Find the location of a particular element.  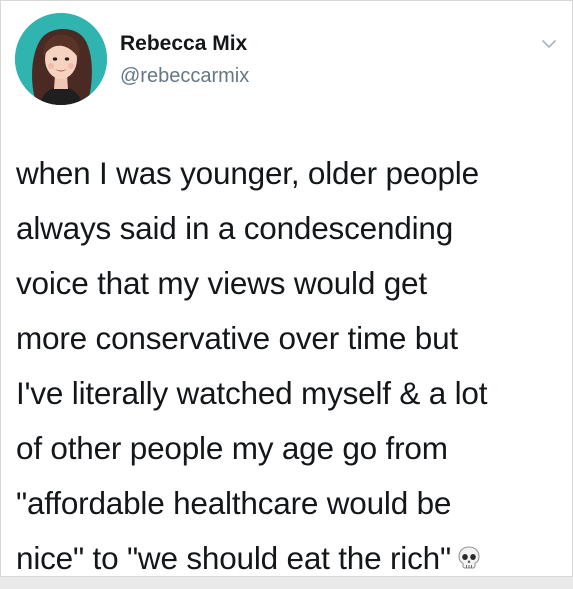

chevron-down-icon is located at coordinates (549, 44).